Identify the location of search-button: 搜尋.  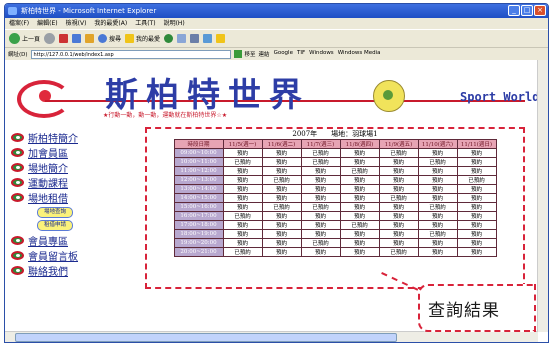
(109, 38).